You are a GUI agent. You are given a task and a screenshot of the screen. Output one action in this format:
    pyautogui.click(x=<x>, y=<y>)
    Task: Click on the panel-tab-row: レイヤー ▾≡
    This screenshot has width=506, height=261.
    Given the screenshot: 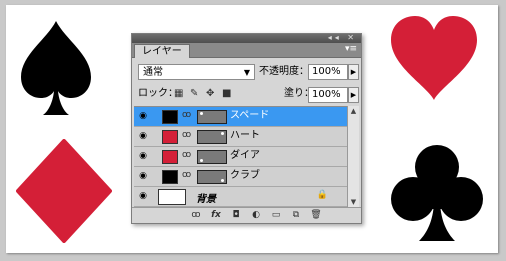 What is the action you would take?
    pyautogui.click(x=246, y=50)
    